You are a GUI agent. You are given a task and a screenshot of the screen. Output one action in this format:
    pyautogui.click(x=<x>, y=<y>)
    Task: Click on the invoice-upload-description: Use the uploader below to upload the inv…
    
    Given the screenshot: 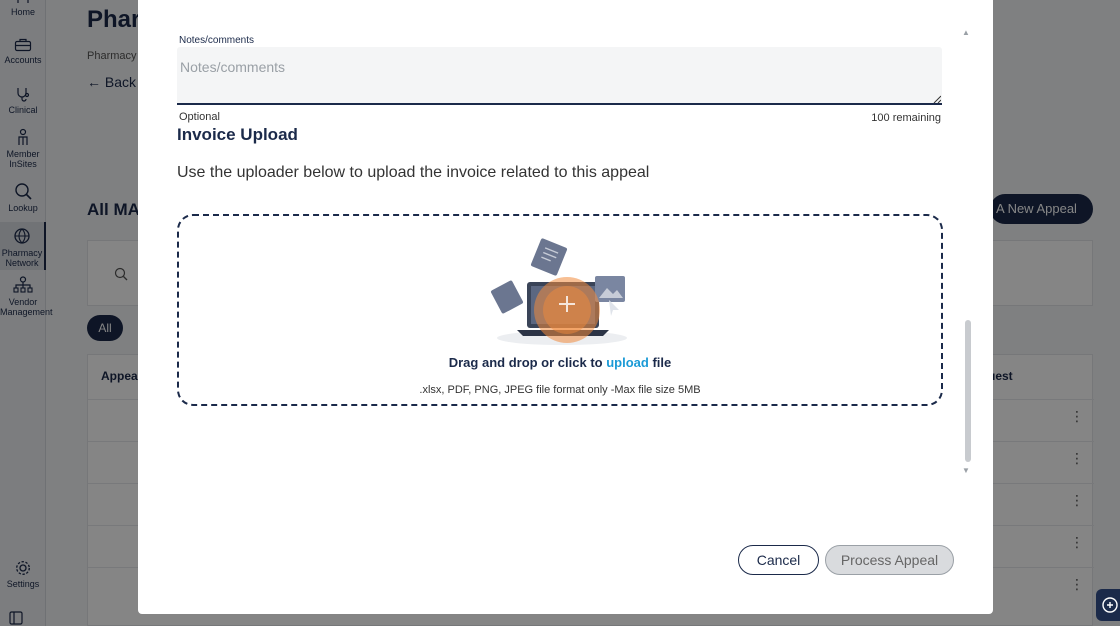 What is the action you would take?
    pyautogui.click(x=413, y=172)
    